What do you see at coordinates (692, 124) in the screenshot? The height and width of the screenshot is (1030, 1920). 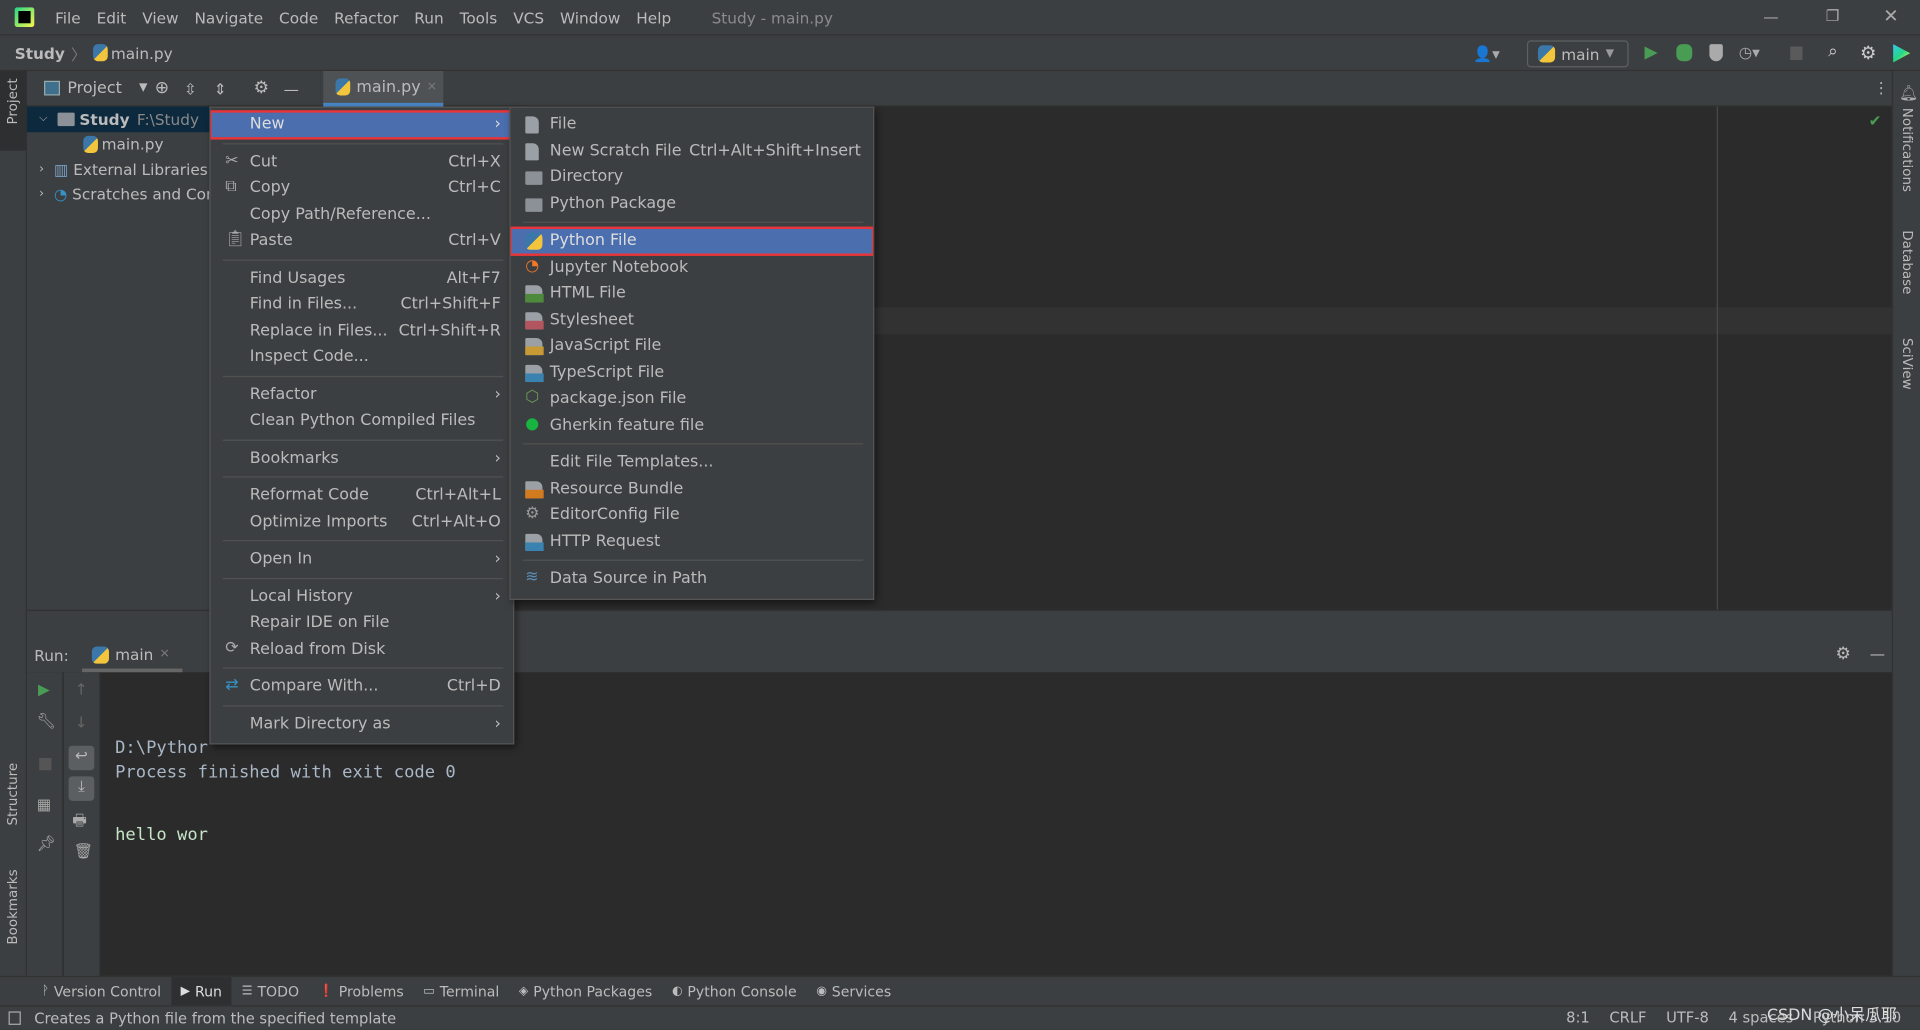 I see `menu-item-file: File` at bounding box center [692, 124].